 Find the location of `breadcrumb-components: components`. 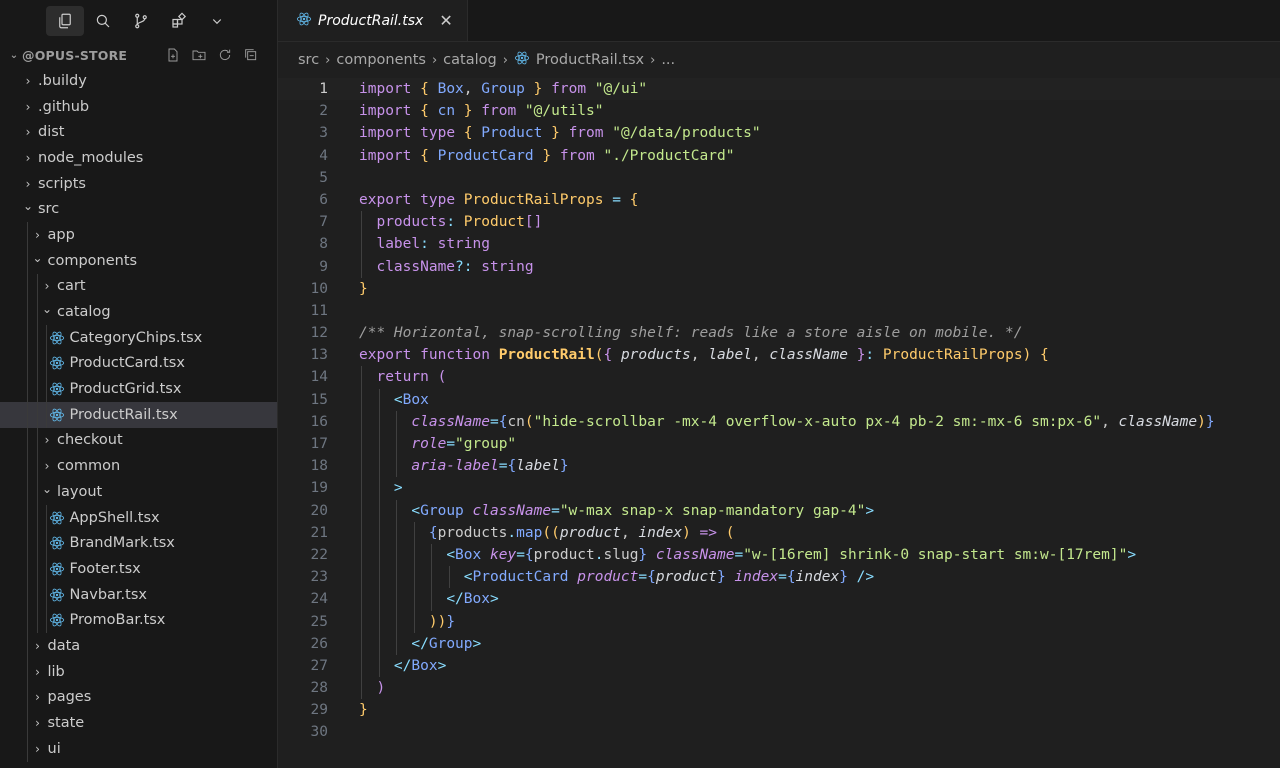

breadcrumb-components: components is located at coordinates (381, 60).